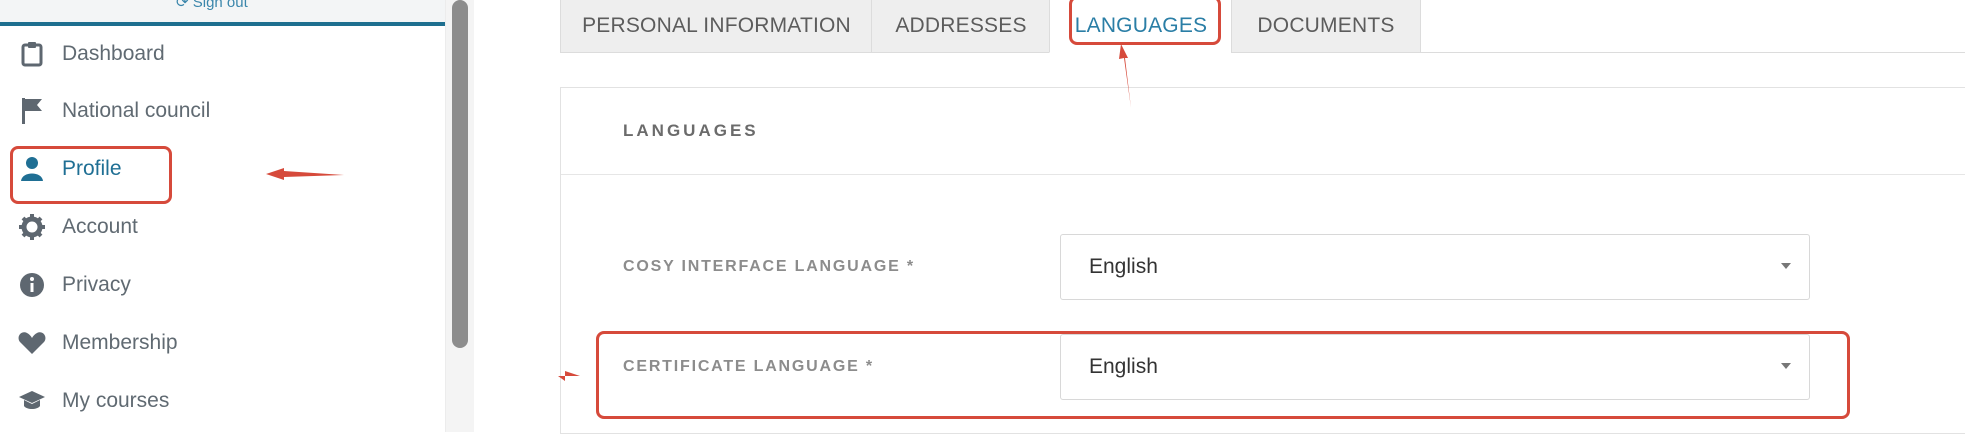 The height and width of the screenshot is (434, 1965). What do you see at coordinates (32, 285) in the screenshot?
I see `info-icon` at bounding box center [32, 285].